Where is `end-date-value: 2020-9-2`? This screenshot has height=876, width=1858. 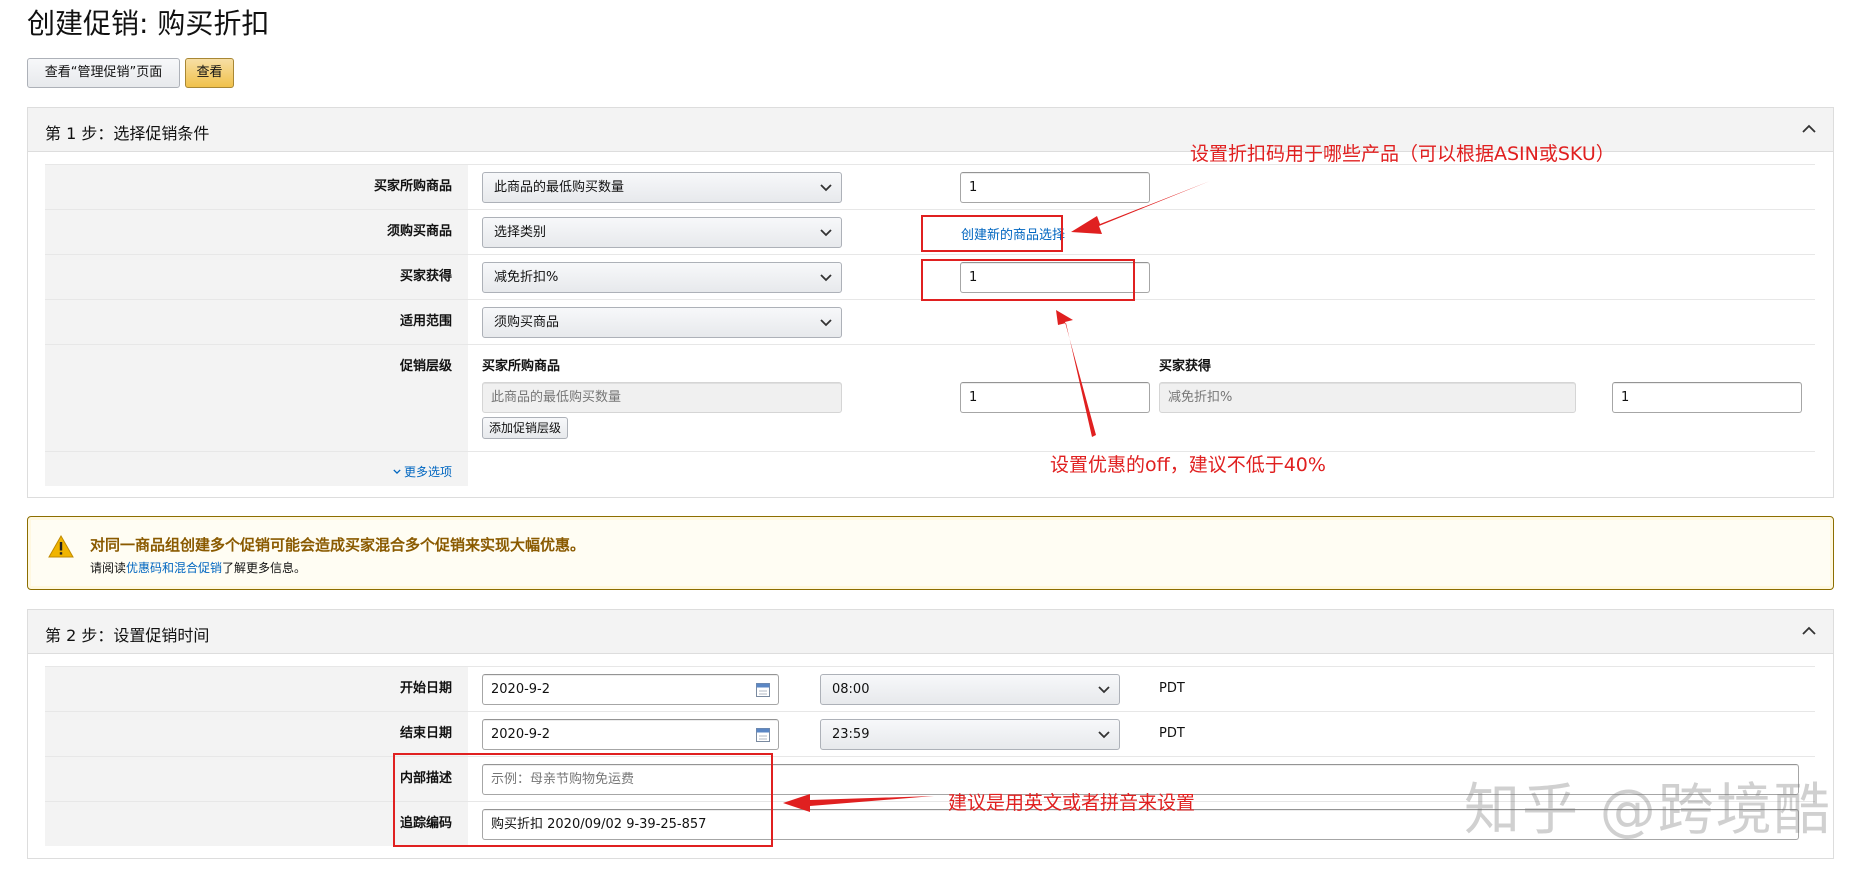 end-date-value: 2020-9-2 is located at coordinates (521, 734).